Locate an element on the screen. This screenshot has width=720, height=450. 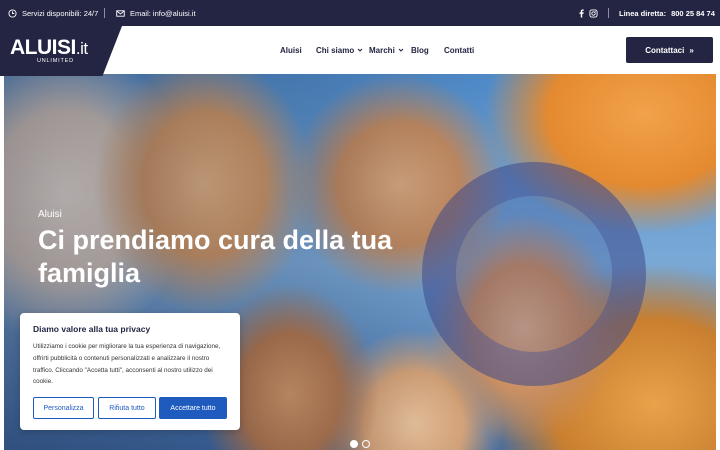
slider-dot is located at coordinates (366, 444).